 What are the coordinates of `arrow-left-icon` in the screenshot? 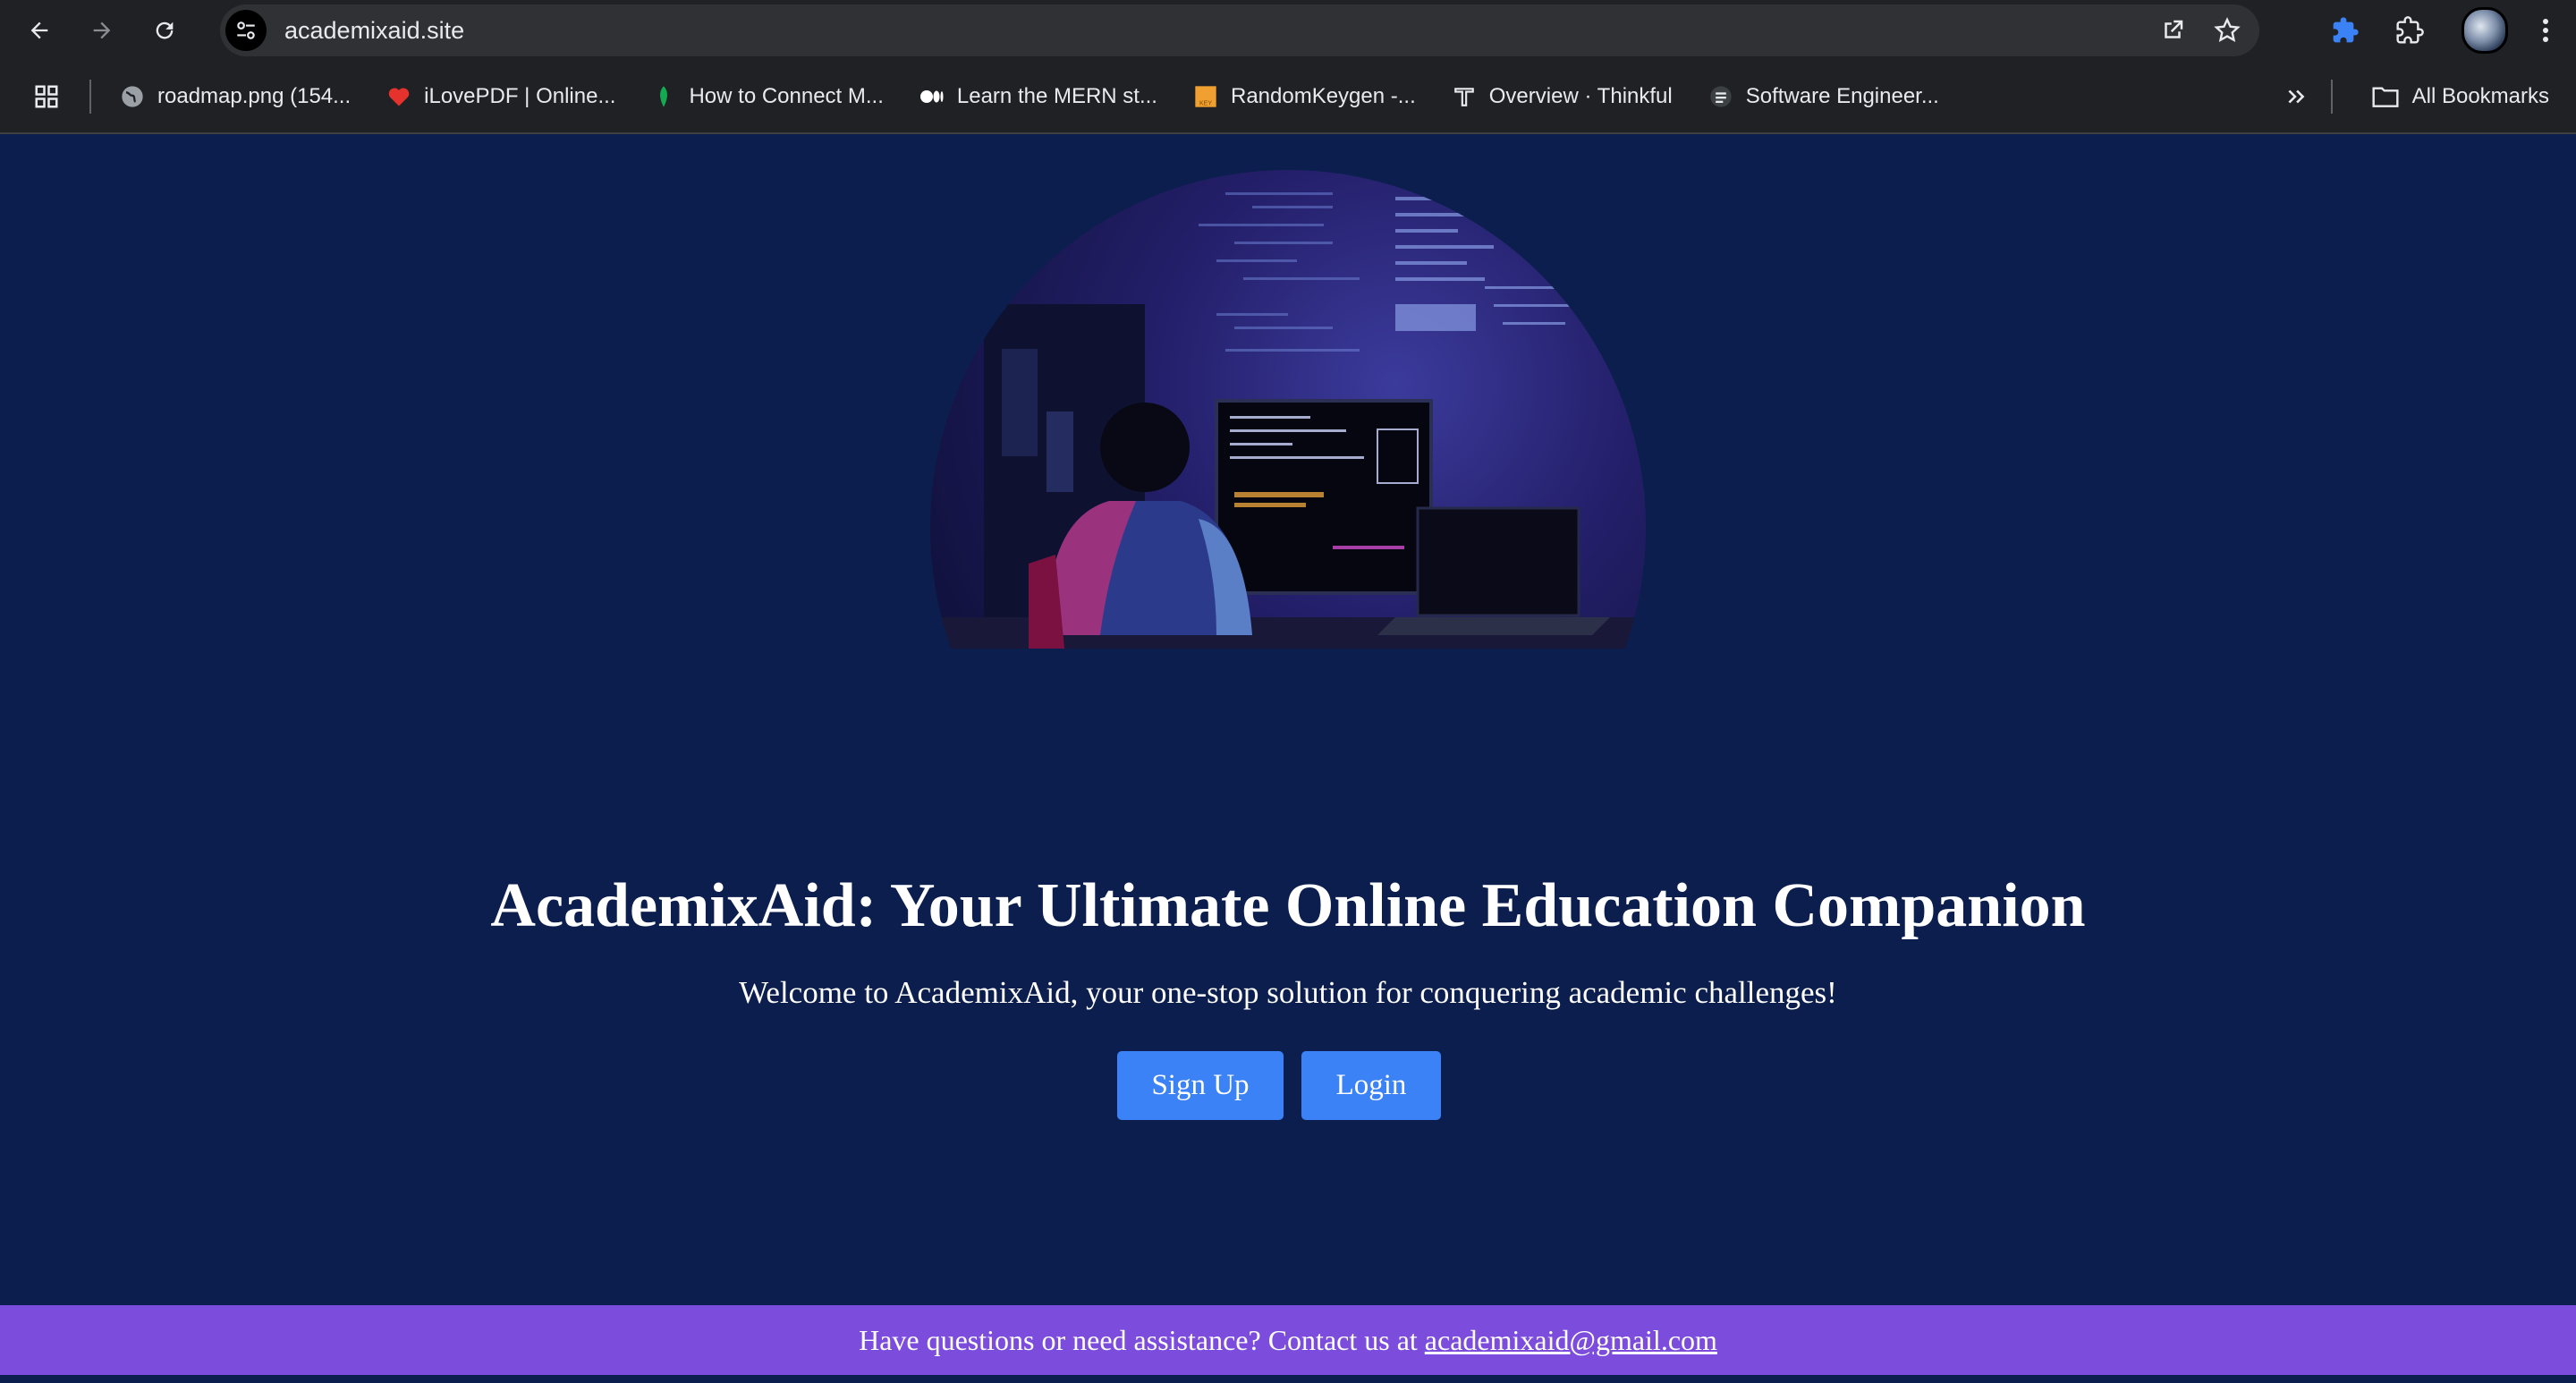 It's located at (39, 30).